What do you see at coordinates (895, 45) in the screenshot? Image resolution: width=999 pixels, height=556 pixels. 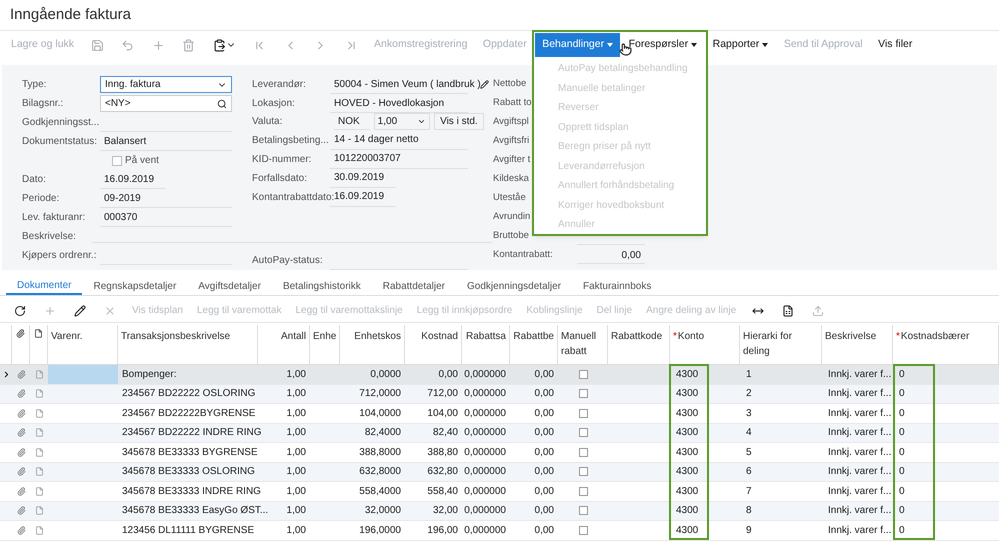 I see `toolbar-button: Vis filer` at bounding box center [895, 45].